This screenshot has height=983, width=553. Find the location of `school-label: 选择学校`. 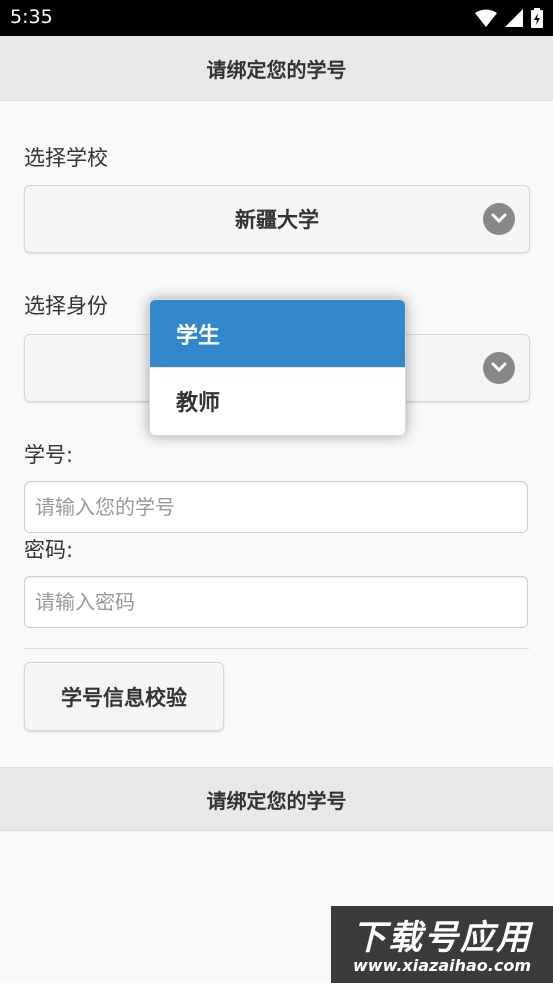

school-label: 选择学校 is located at coordinates (66, 158).